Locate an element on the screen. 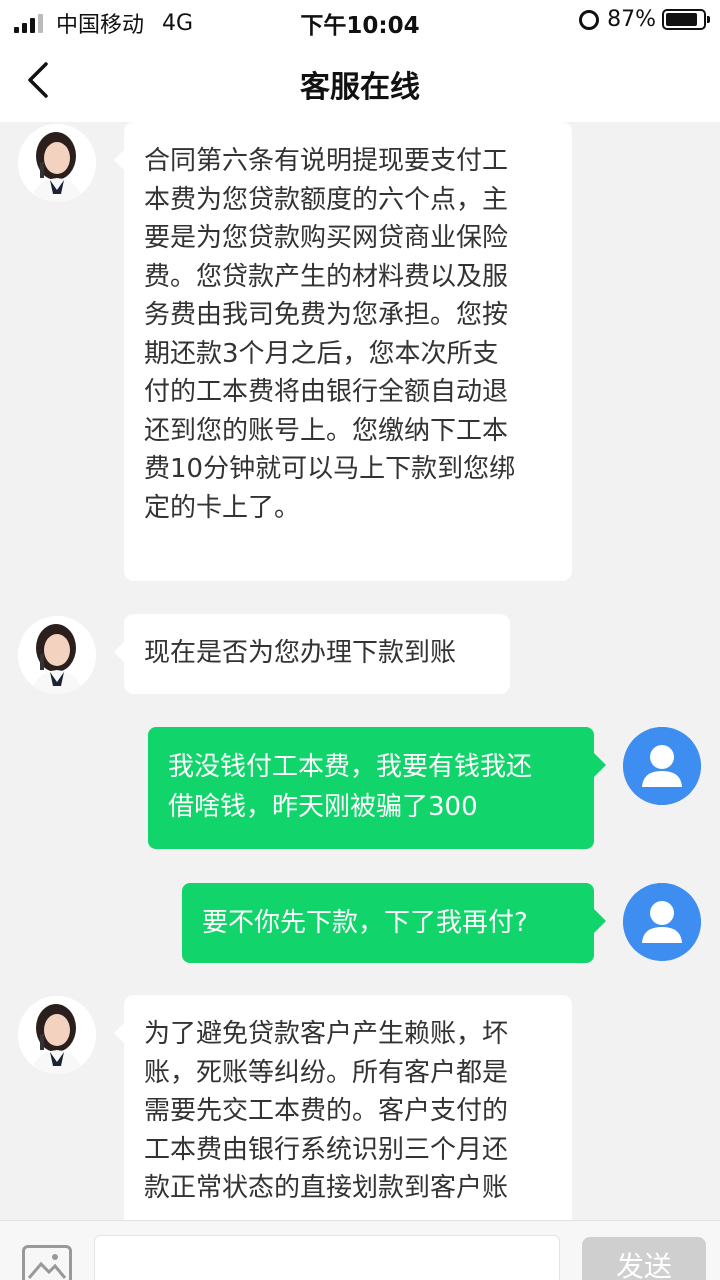 The height and width of the screenshot is (1280, 720). status-bar: 中国移动 4G 下午10:04 87% is located at coordinates (360, 20).